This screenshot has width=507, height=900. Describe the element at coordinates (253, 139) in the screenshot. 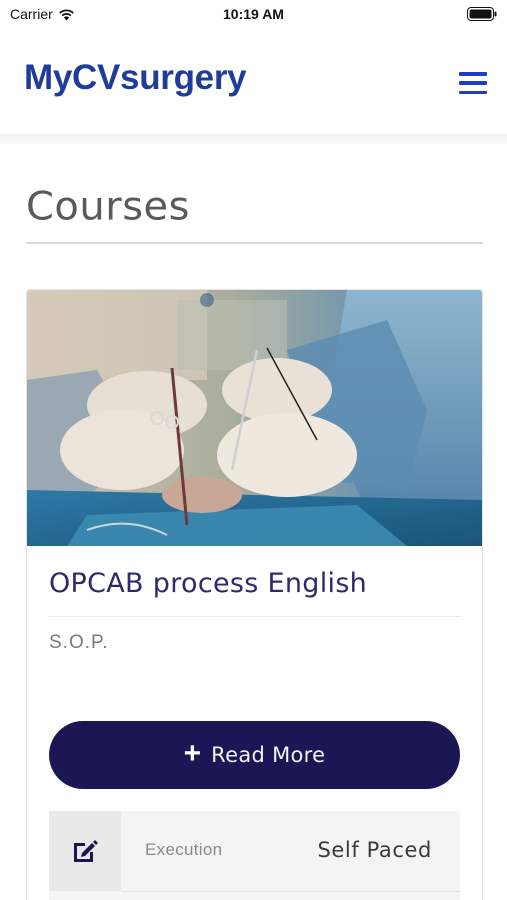

I see `header-divider` at that location.